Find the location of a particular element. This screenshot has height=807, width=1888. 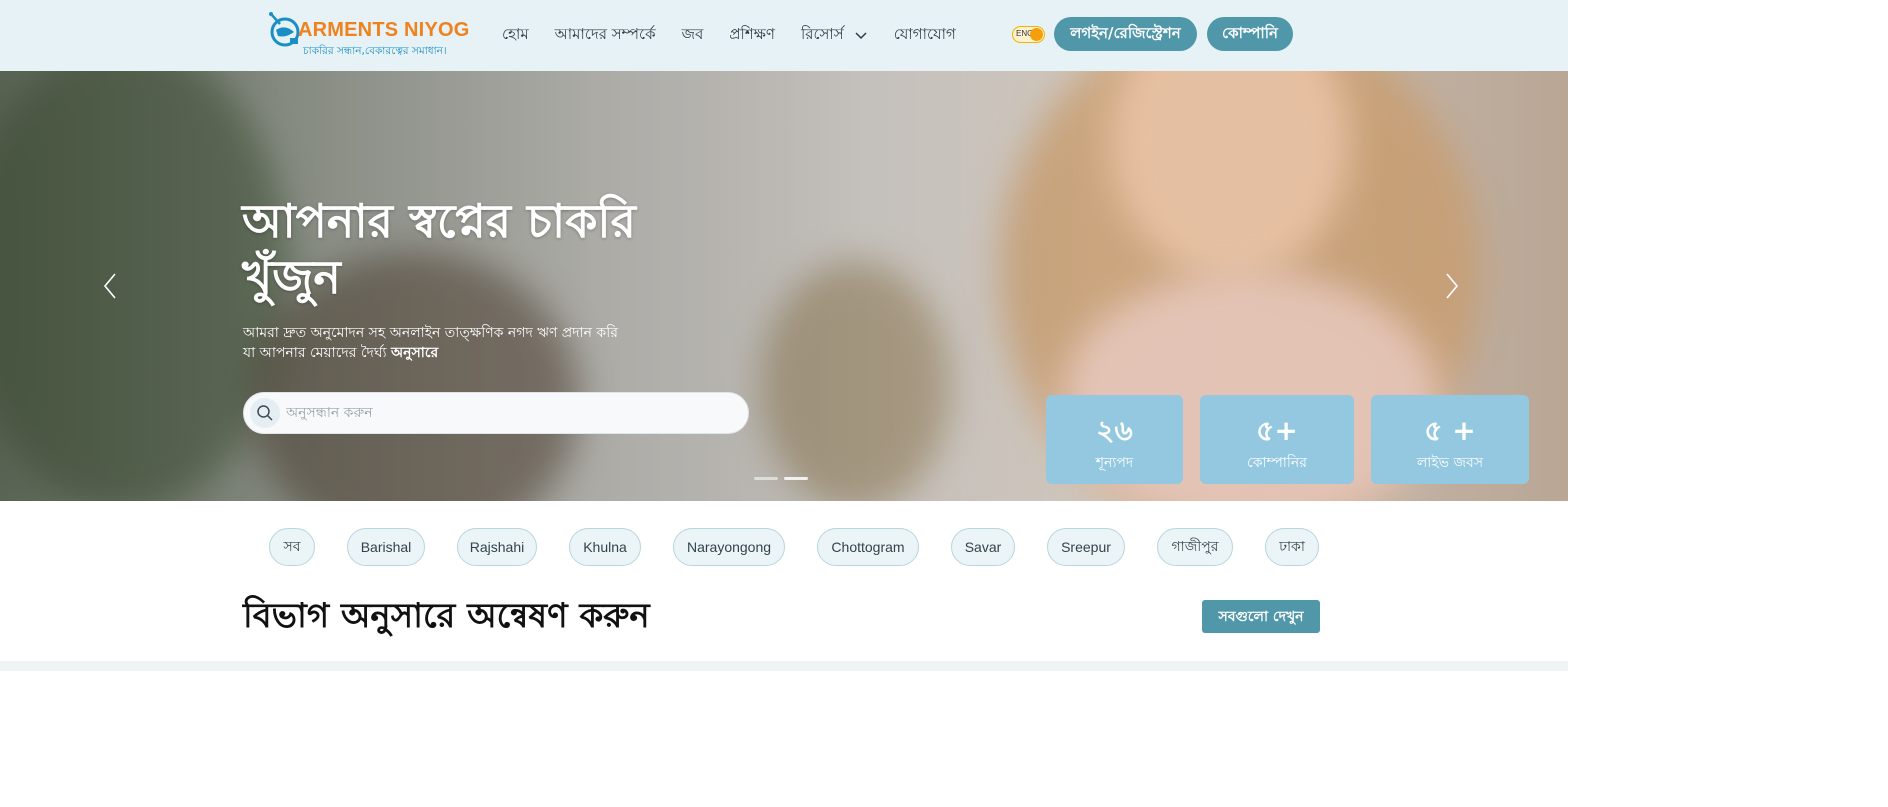

chip-barishal: Barishal is located at coordinates (386, 547).